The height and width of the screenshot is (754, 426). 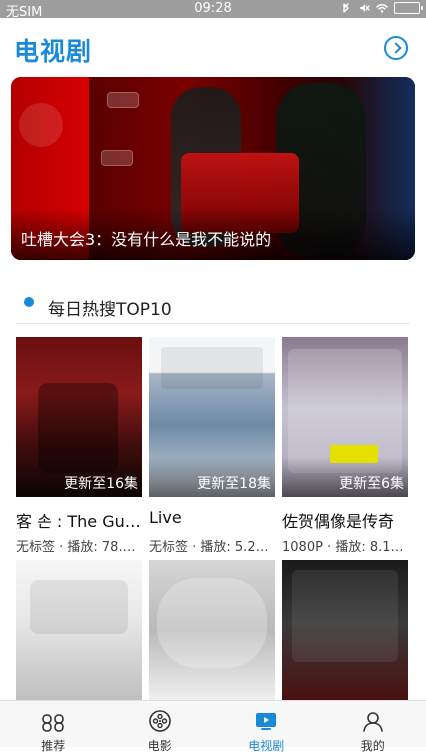 I want to click on bottom-tab-bar: 推荐 电影 电视剧 我的, so click(x=213, y=723).